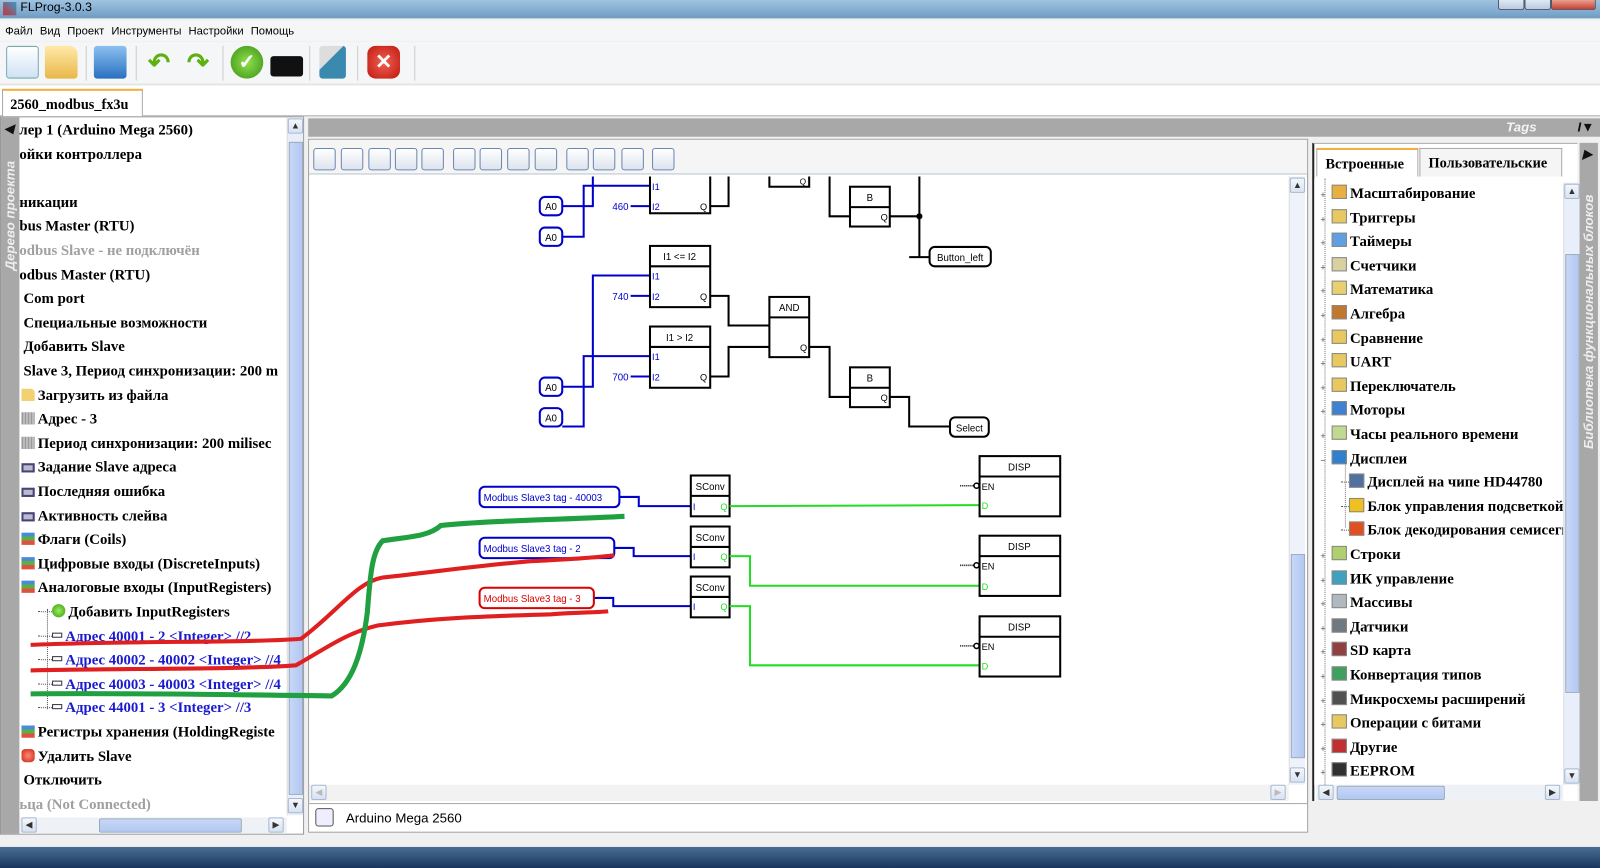  What do you see at coordinates (159, 62) in the screenshot?
I see `undo-icon: ↶` at bounding box center [159, 62].